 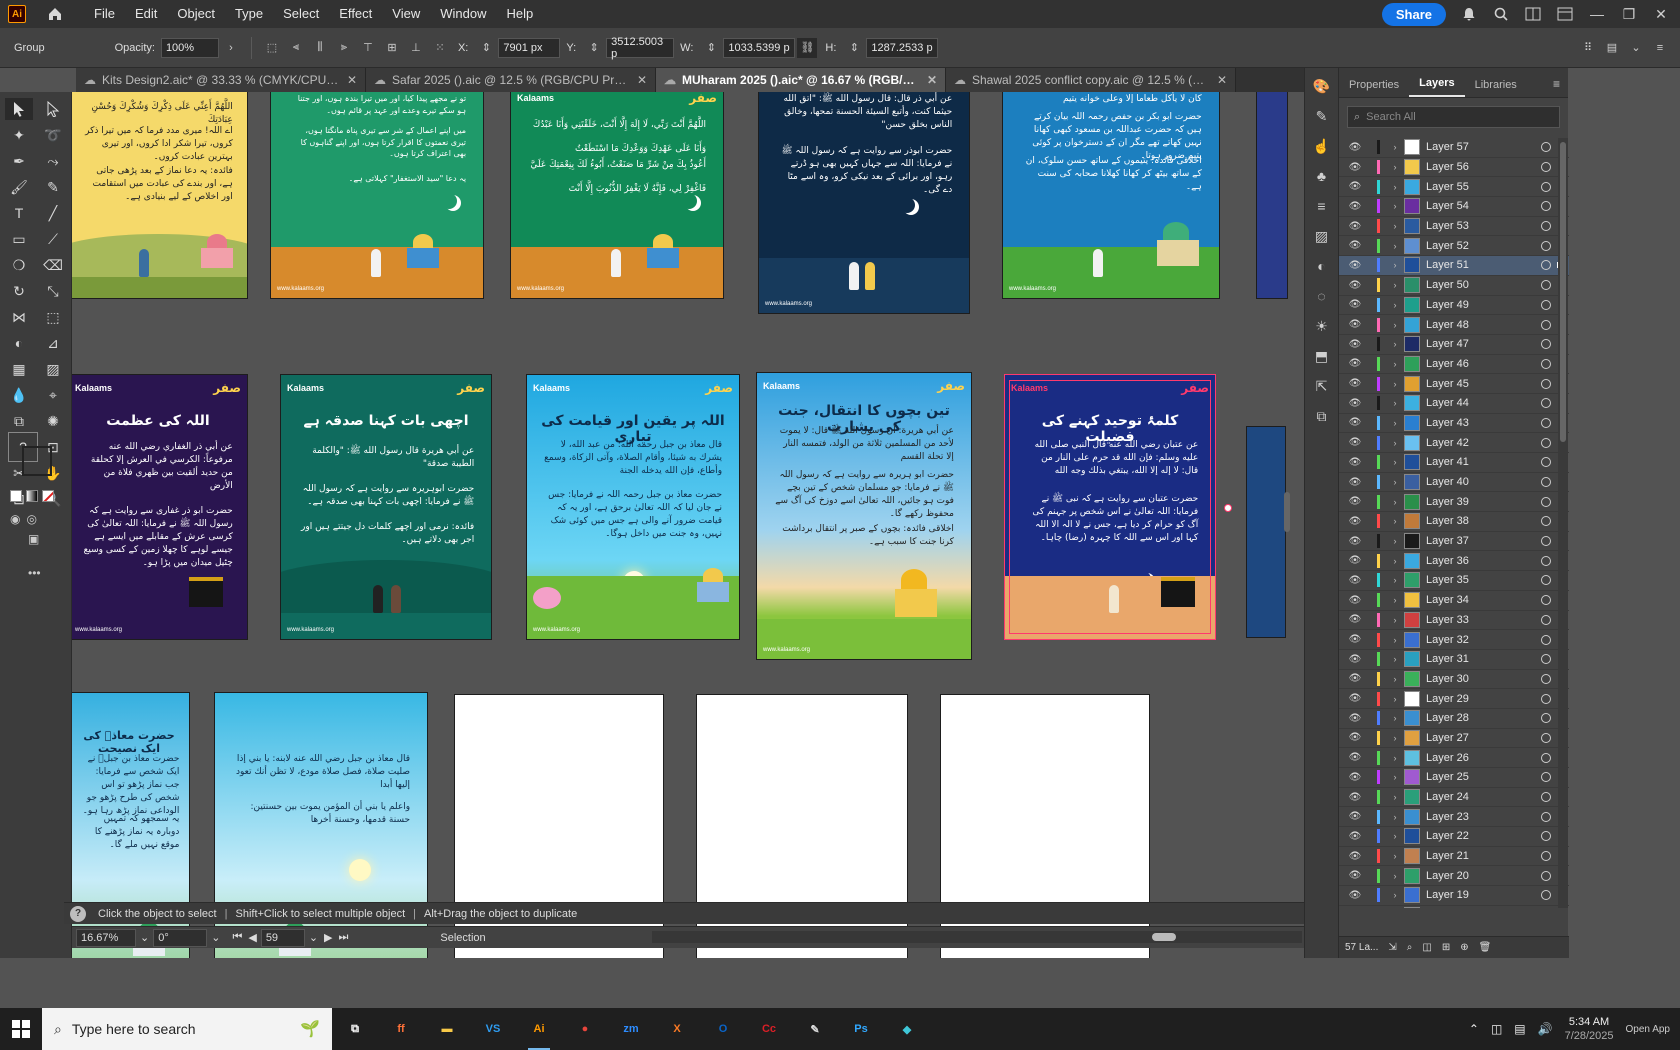 I want to click on menu-edit: Edit, so click(x=146, y=14).